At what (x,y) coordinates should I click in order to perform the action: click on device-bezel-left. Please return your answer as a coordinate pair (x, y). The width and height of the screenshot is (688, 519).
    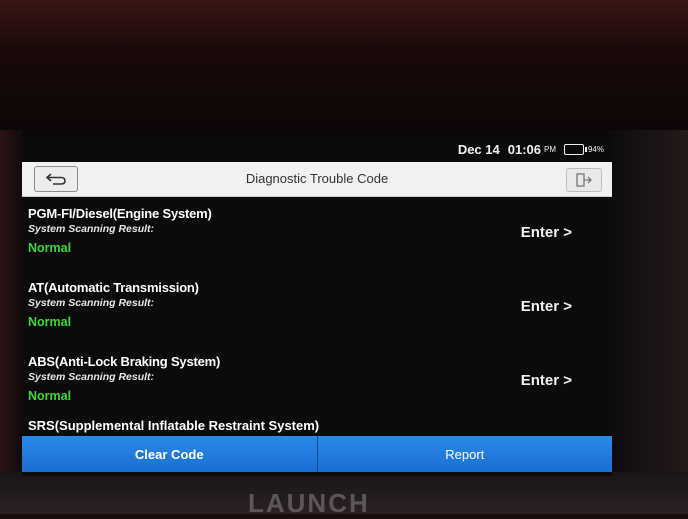
    Looking at the image, I should click on (11, 322).